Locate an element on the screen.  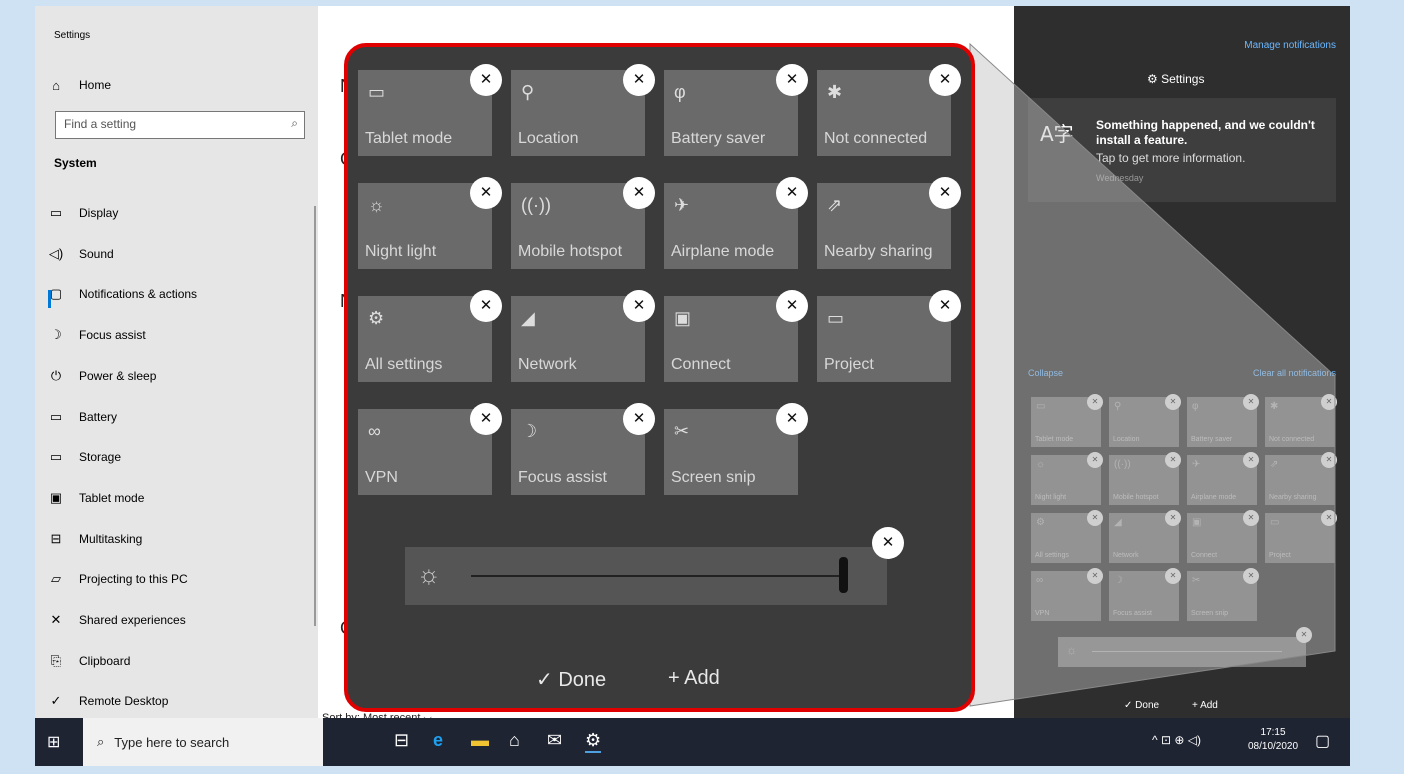
system-tray: ^ ⊡ ⊕ ◁) is located at coordinates (1176, 740).